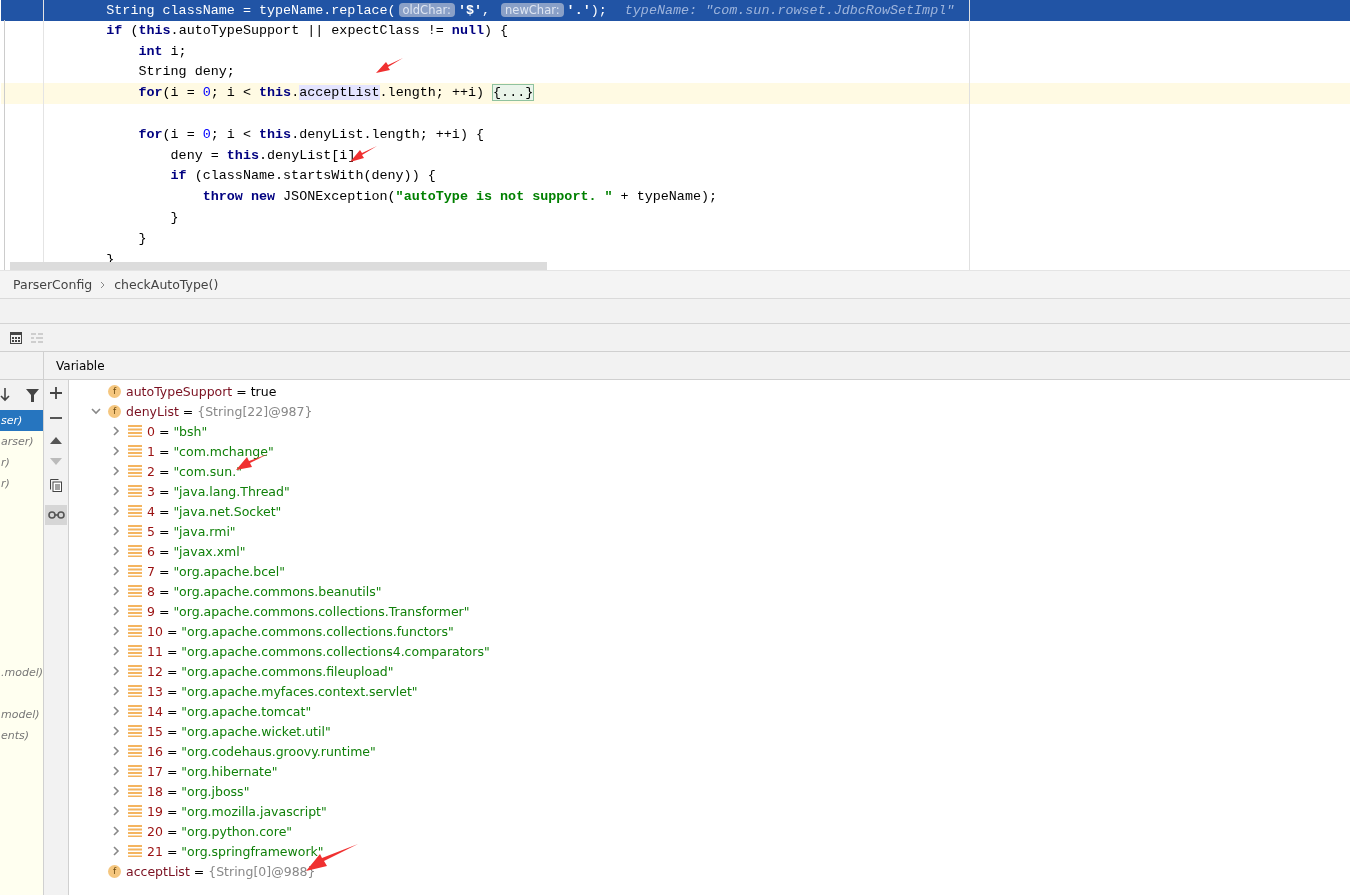  What do you see at coordinates (219, 411) in the screenshot?
I see `variable-entry: denyList = {String[22]@987}` at bounding box center [219, 411].